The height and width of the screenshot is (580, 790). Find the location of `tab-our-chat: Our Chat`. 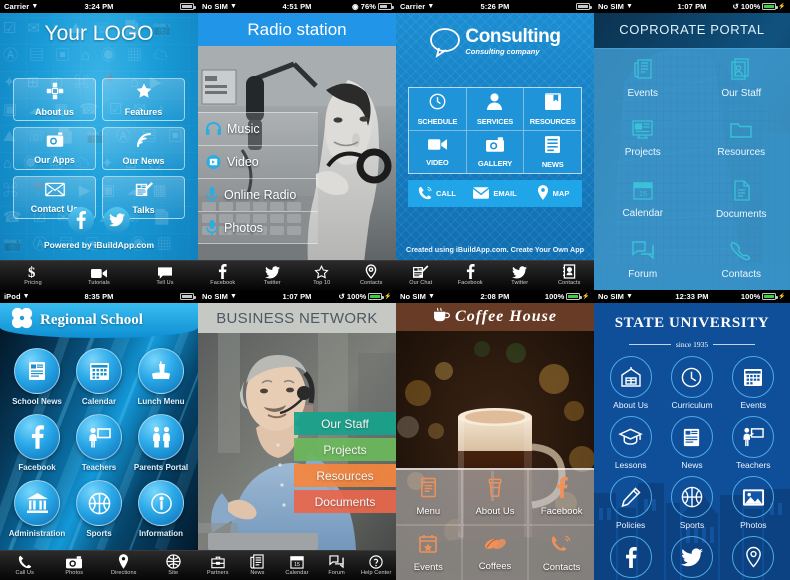

tab-our-chat: Our Chat is located at coordinates (421, 275).